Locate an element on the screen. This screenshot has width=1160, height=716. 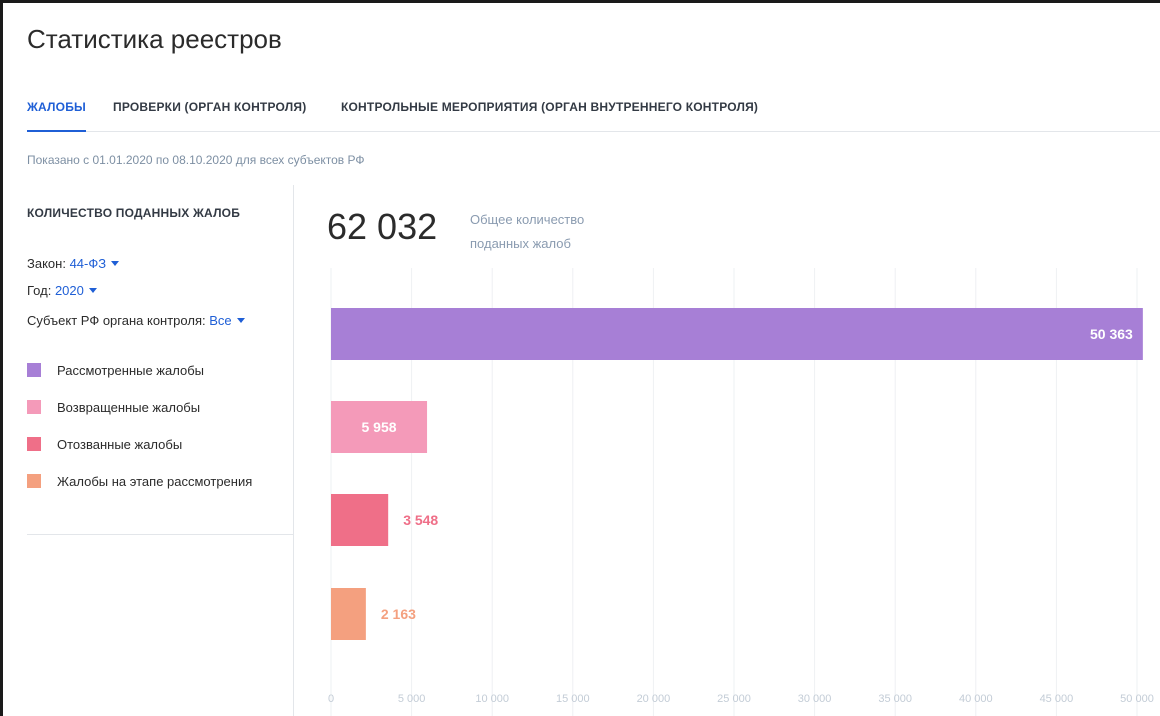
filter-subject-dropdown: Все is located at coordinates (227, 320).